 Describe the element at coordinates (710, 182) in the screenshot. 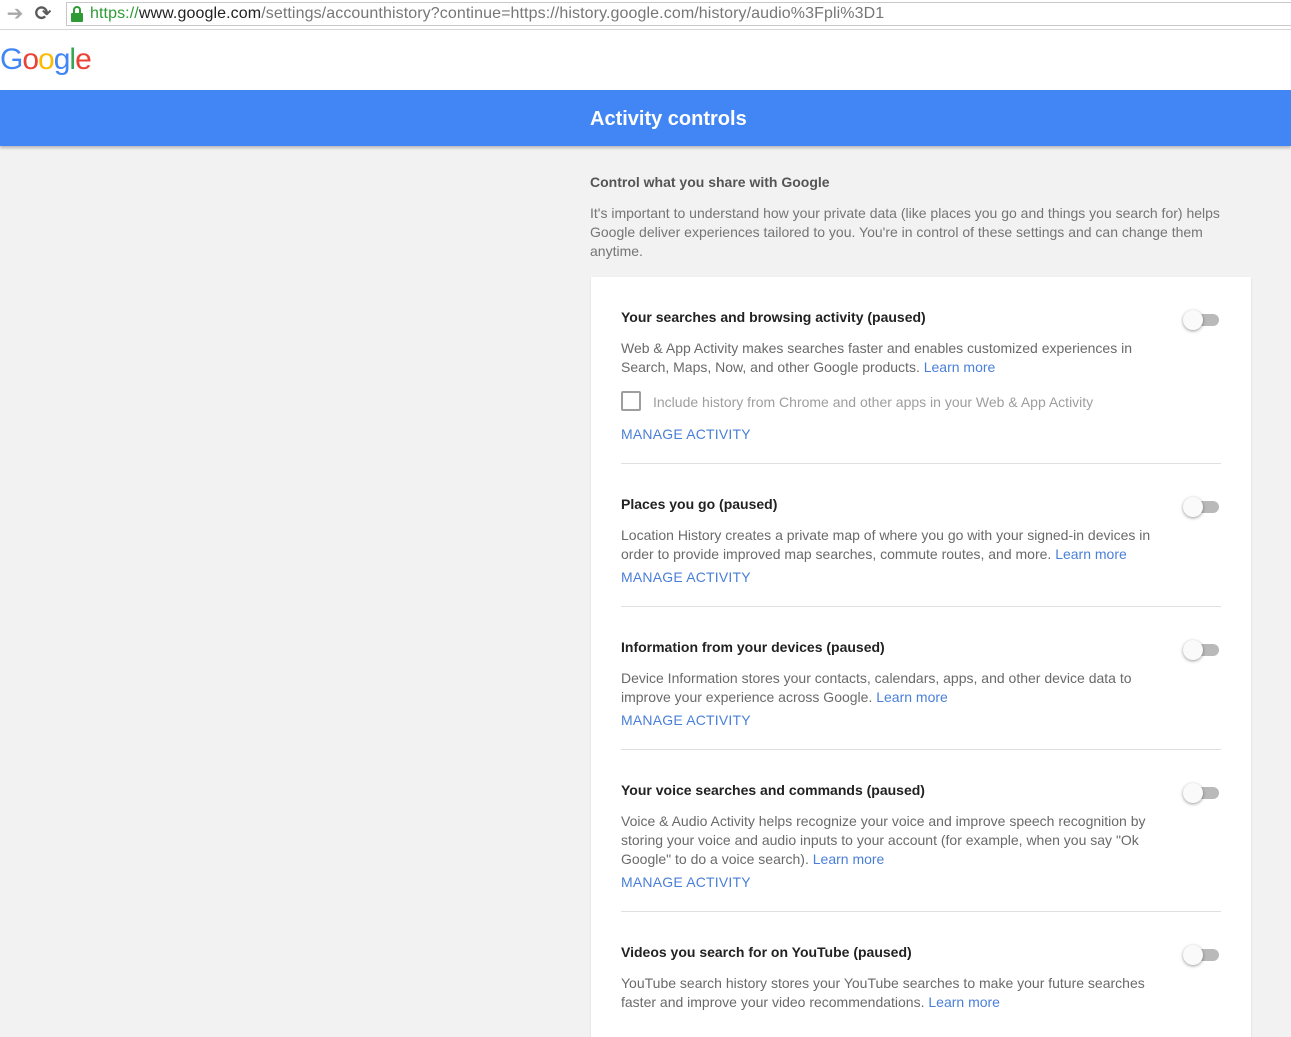

I see `intro-heading: Control what you share with Google` at that location.